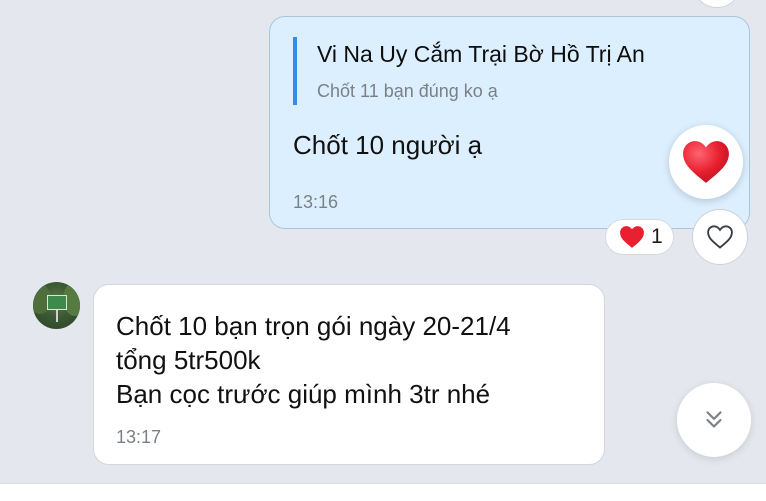 This screenshot has width=766, height=501. I want to click on scroll-to-bottom-button, so click(714, 420).